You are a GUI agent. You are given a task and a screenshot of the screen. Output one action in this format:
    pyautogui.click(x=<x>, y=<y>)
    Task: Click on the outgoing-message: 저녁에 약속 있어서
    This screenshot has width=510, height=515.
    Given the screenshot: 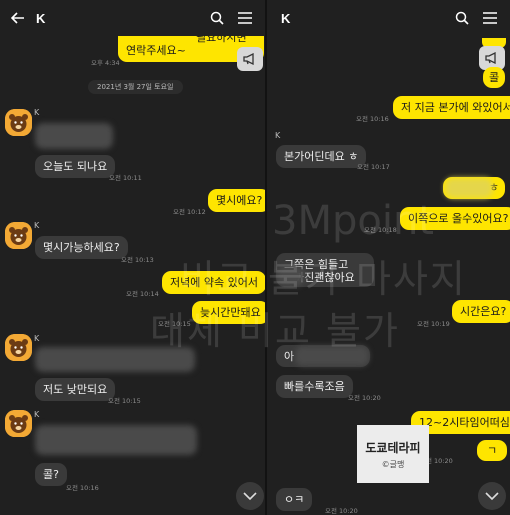 What is the action you would take?
    pyautogui.click(x=213, y=282)
    